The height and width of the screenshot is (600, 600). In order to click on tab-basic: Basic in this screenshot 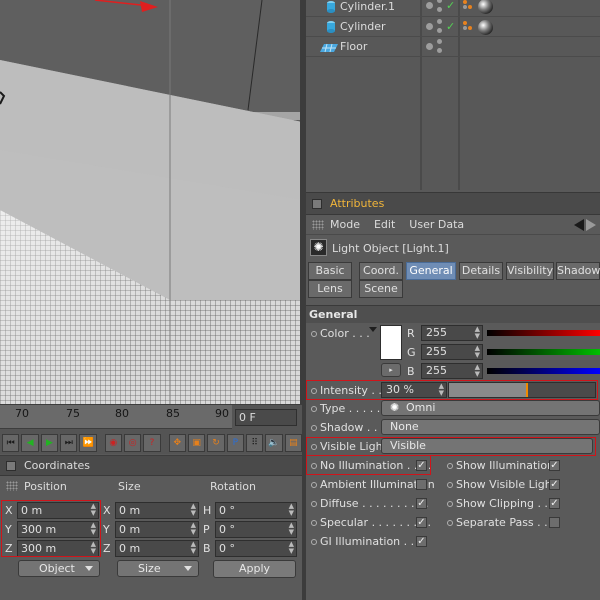, I will do `click(330, 271)`.